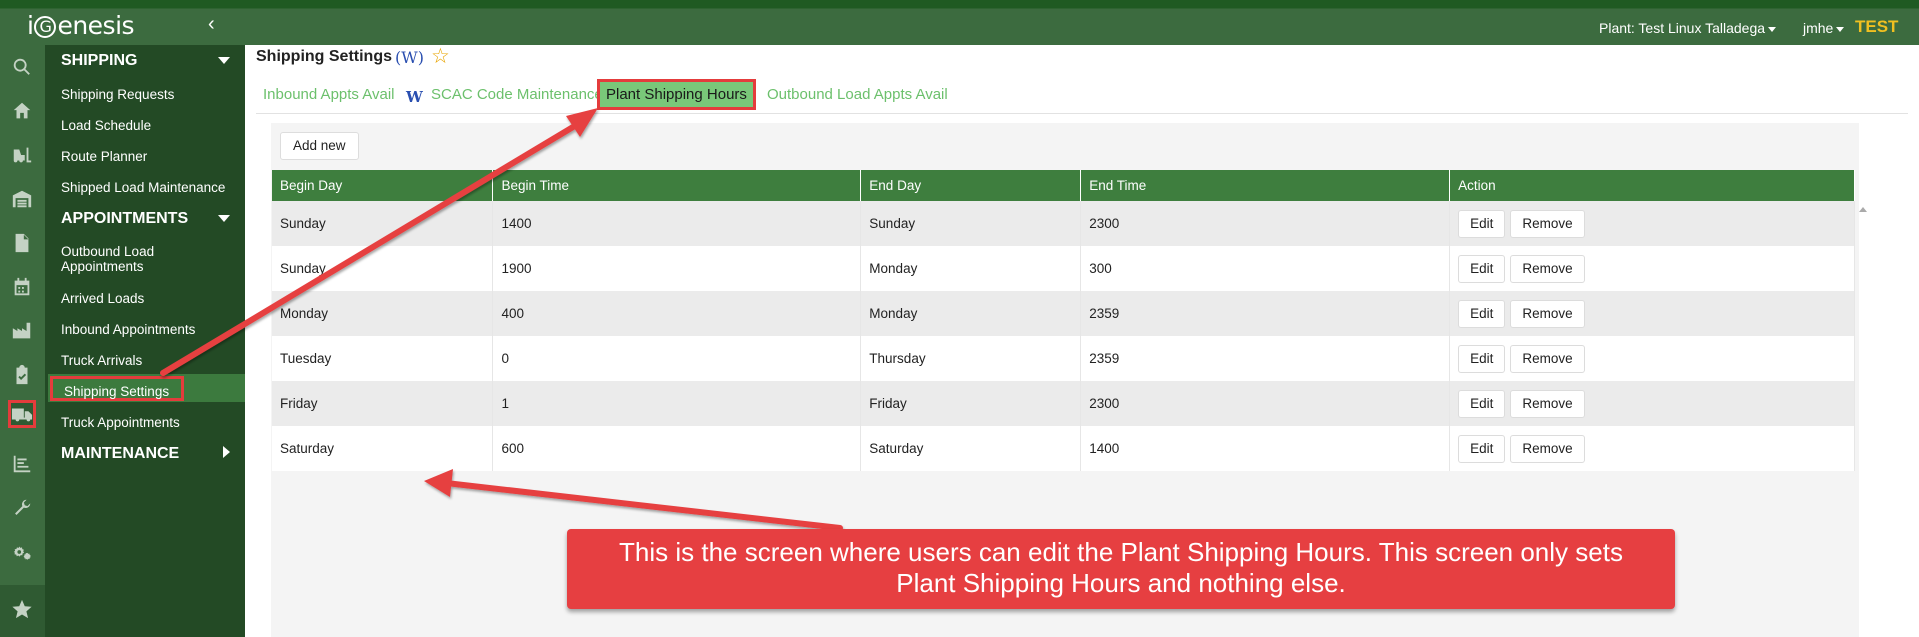 The width and height of the screenshot is (1919, 637). I want to click on cell-begin-time: 0, so click(677, 358).